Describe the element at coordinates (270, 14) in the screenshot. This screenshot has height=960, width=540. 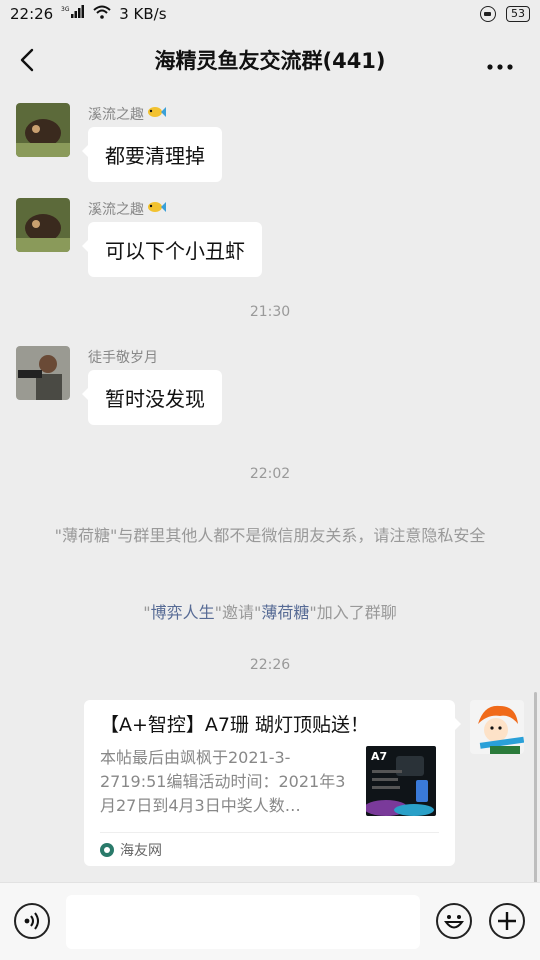
I see `status-bar: 22:26 3G 3 KB/s 53` at that location.